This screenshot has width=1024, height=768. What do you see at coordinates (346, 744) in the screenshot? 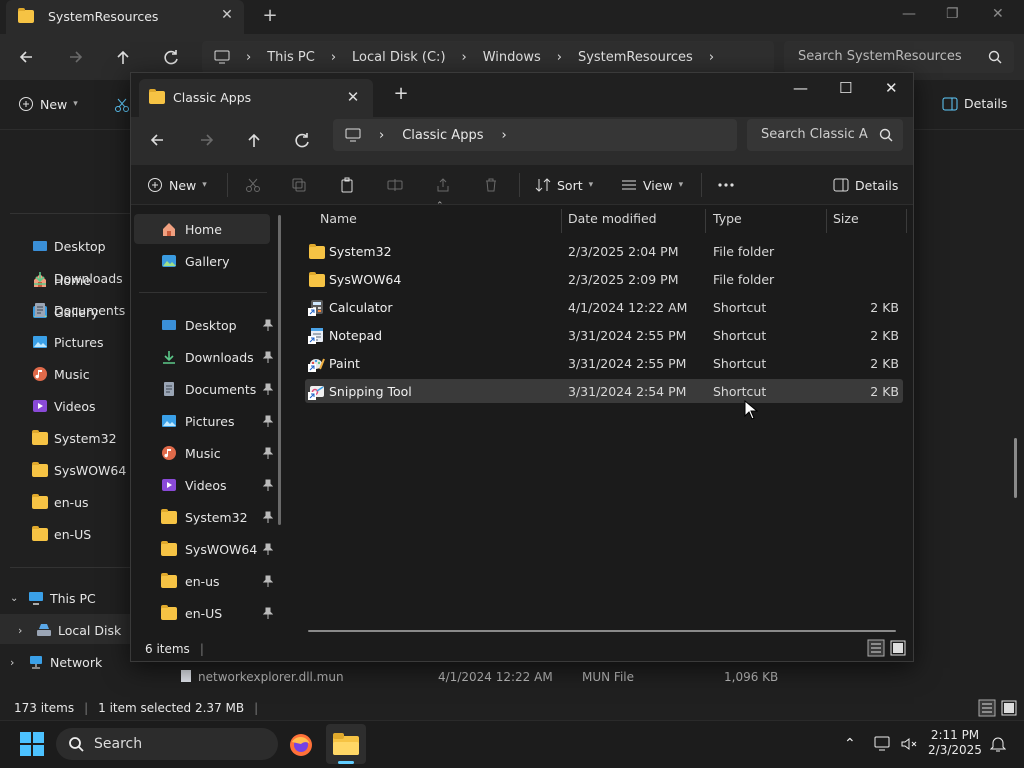
I see `file-explorer-taskbar-button` at bounding box center [346, 744].